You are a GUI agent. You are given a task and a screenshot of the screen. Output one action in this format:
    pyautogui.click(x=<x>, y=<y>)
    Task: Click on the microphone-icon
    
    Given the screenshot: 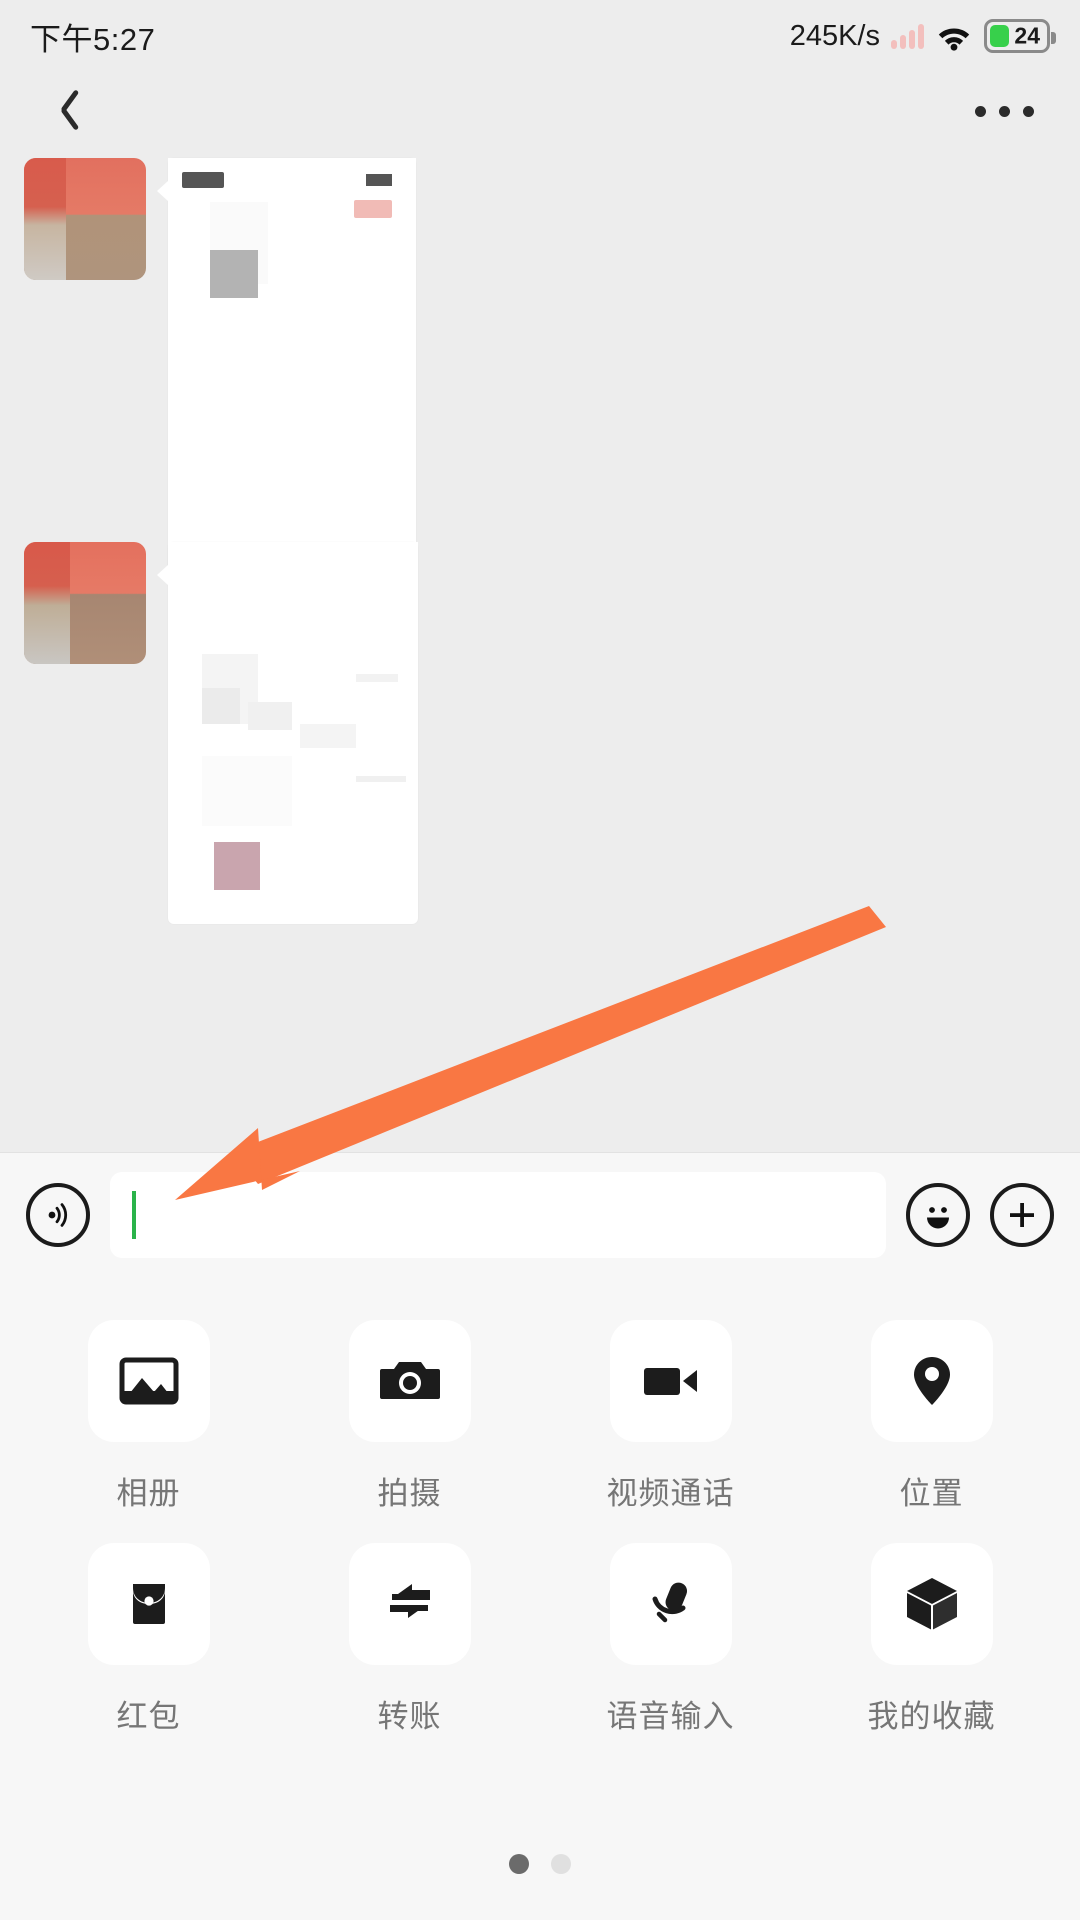 What is the action you would take?
    pyautogui.click(x=670, y=1604)
    